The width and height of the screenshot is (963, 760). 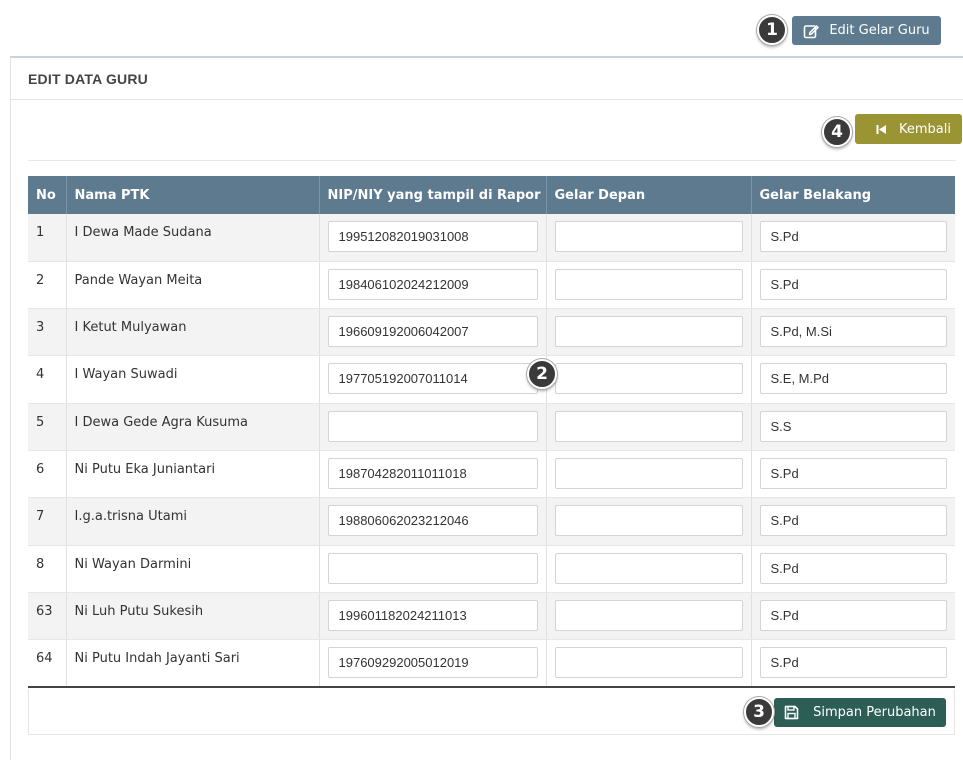 I want to click on row-number: 6, so click(x=47, y=474).